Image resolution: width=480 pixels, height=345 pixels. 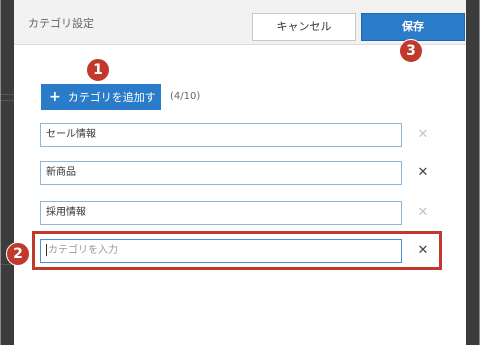 What do you see at coordinates (237, 250) in the screenshot?
I see `annotation-highlight-box` at bounding box center [237, 250].